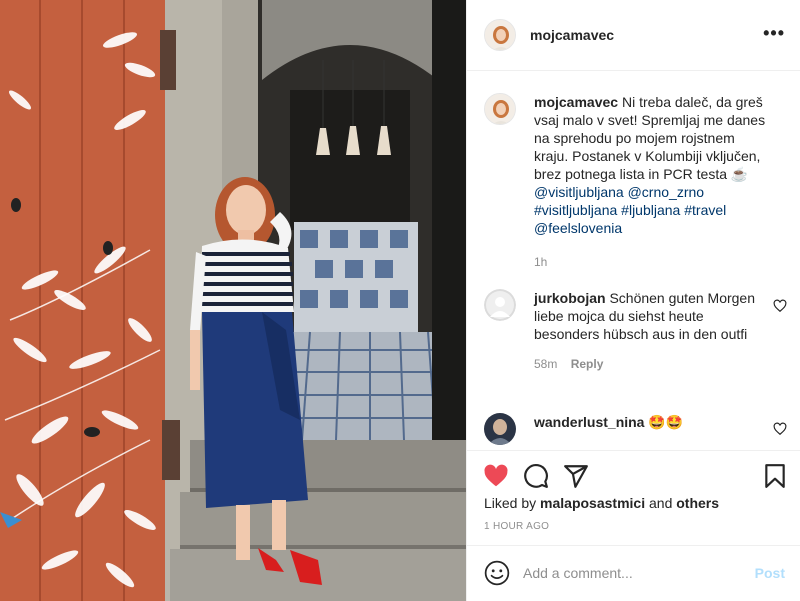  I want to click on likes-others-link: others, so click(697, 503).